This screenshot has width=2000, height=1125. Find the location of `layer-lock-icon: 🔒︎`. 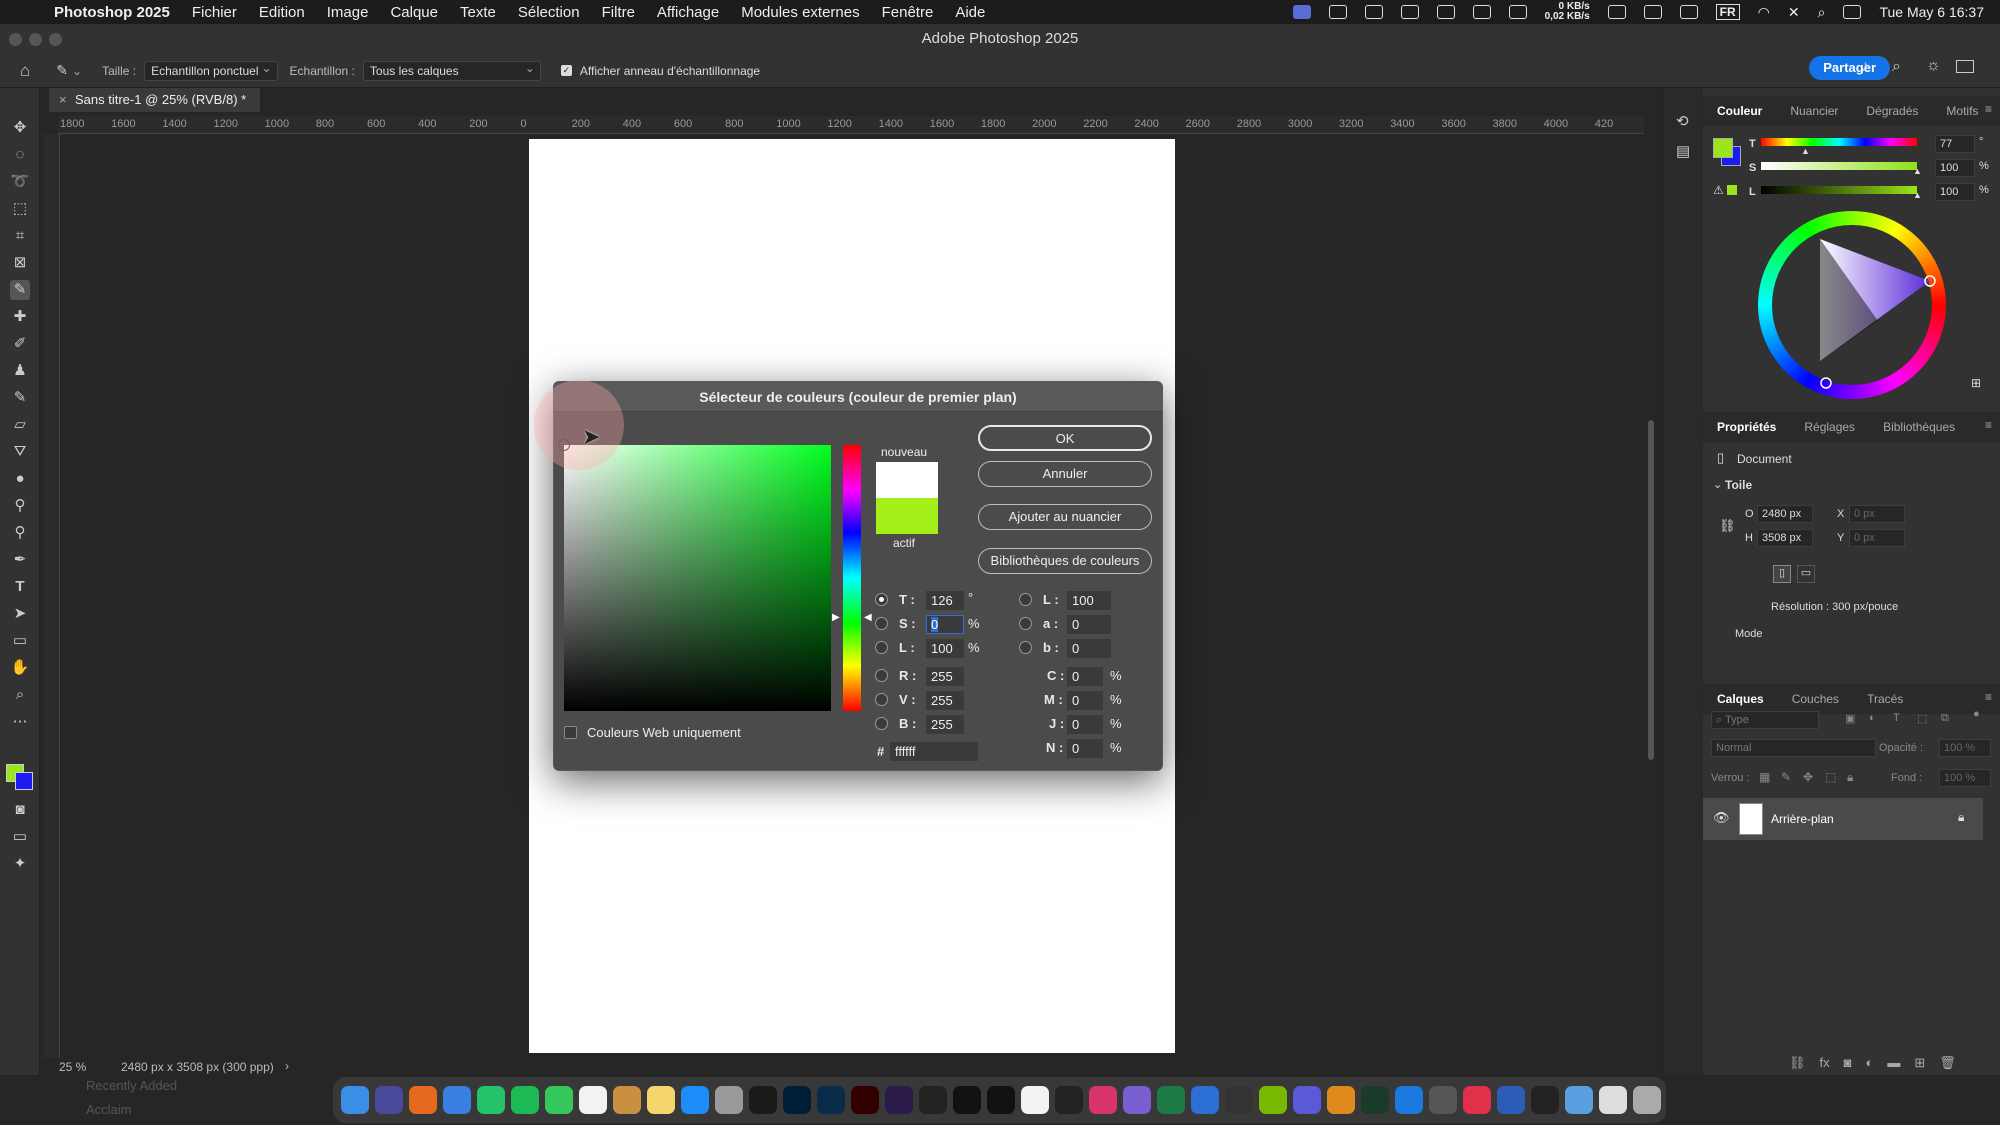

layer-lock-icon: 🔒︎ is located at coordinates (1961, 817).